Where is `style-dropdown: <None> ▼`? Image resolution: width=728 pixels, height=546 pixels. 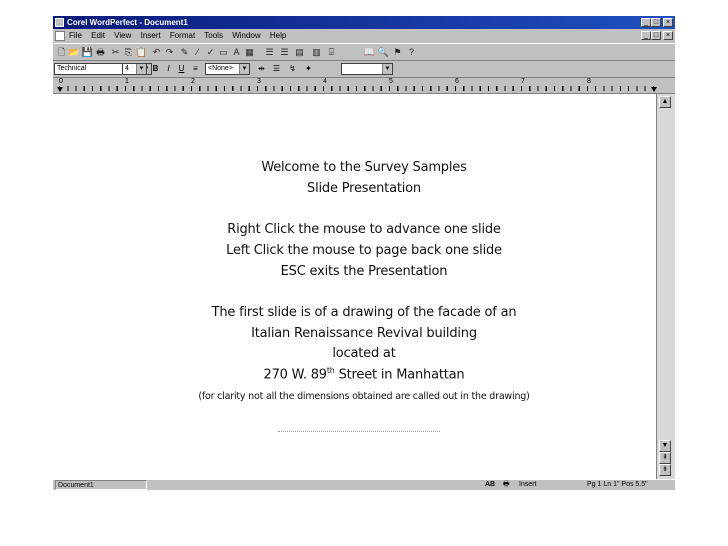 style-dropdown: <None> ▼ is located at coordinates (227, 69).